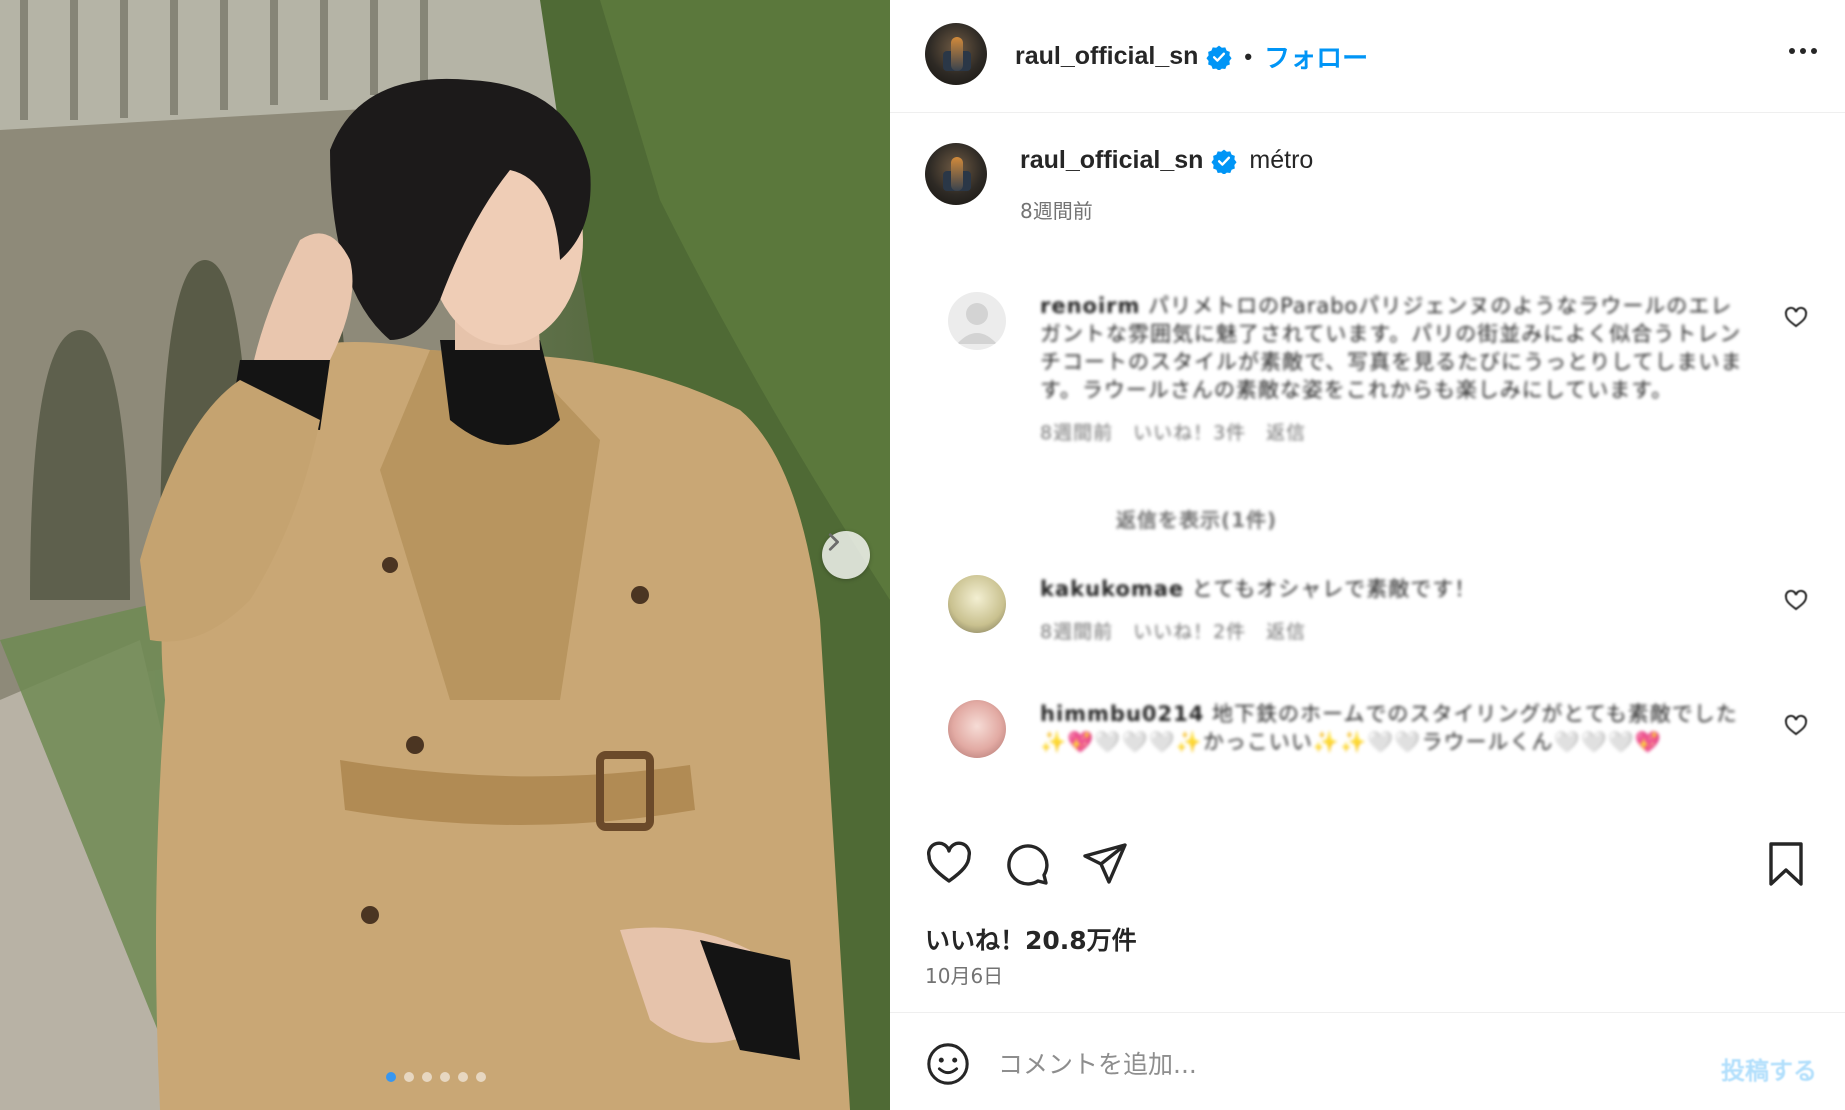 This screenshot has width=1845, height=1110. What do you see at coordinates (1122, 714) in the screenshot?
I see `comment-username: himmbu0214` at bounding box center [1122, 714].